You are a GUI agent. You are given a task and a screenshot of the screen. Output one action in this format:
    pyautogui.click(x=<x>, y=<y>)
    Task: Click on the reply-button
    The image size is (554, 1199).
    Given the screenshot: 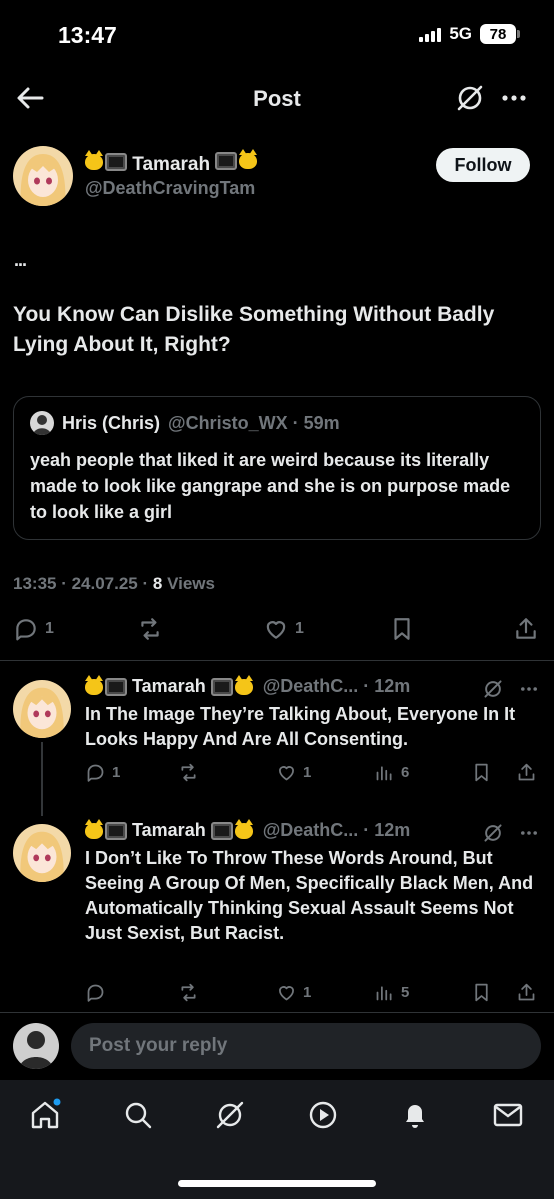 What is the action you would take?
    pyautogui.click(x=98, y=992)
    